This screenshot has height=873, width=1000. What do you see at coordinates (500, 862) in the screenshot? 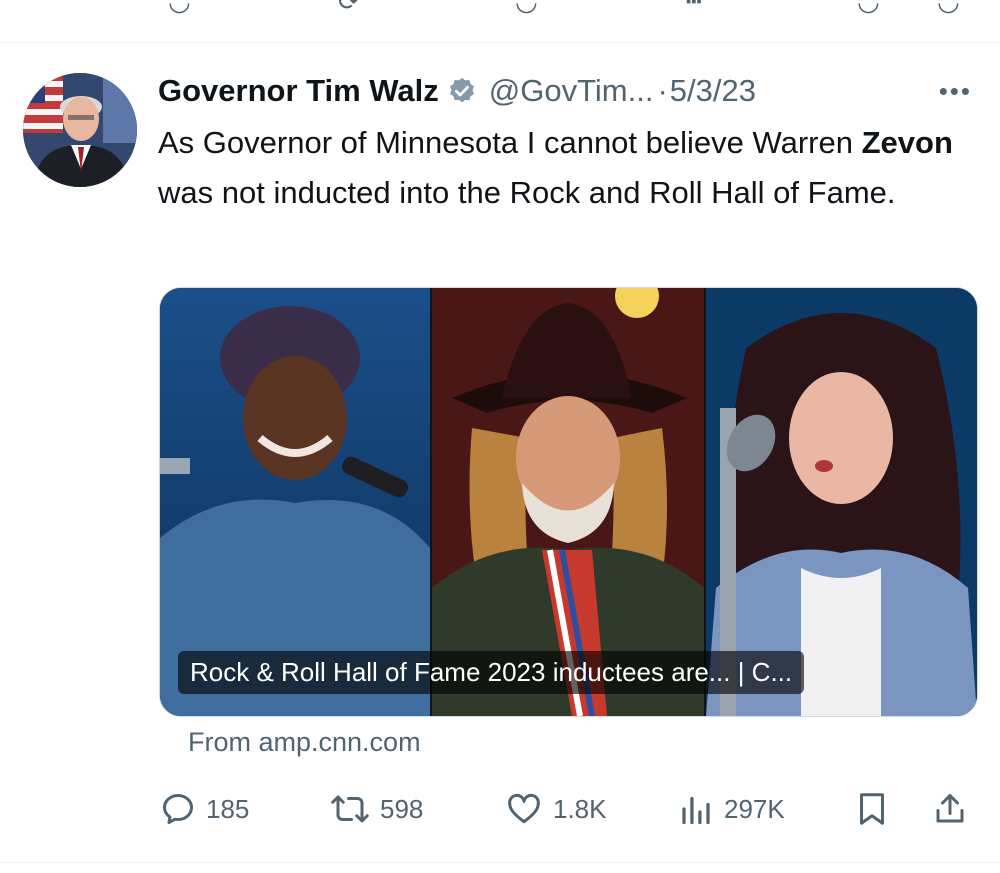
I see `bottom-divider` at bounding box center [500, 862].